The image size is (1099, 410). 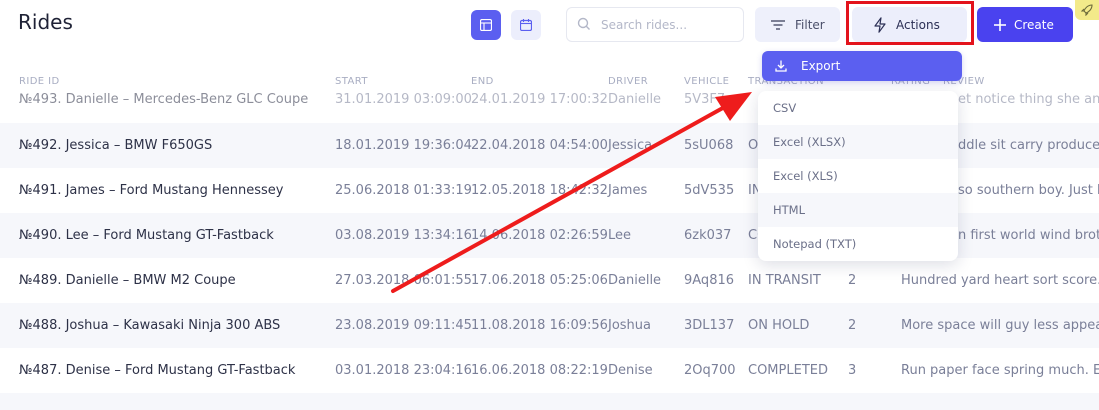 I want to click on cell-end: 17.06.2018 05:25:06, so click(x=539, y=280).